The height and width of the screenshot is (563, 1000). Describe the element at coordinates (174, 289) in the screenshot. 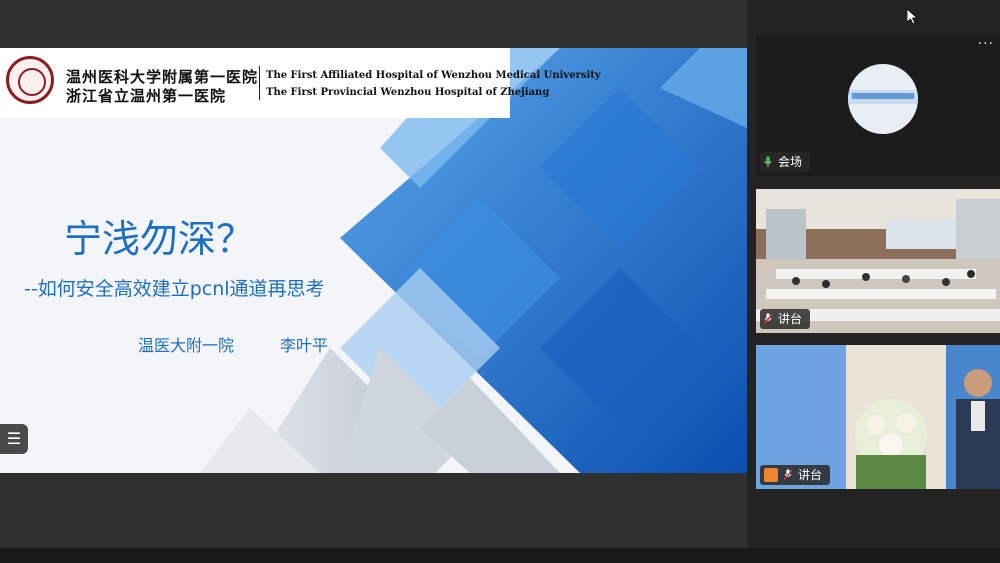

I see `slide-subtitle: --如何安全高效建立pcnl通道再思考` at that location.